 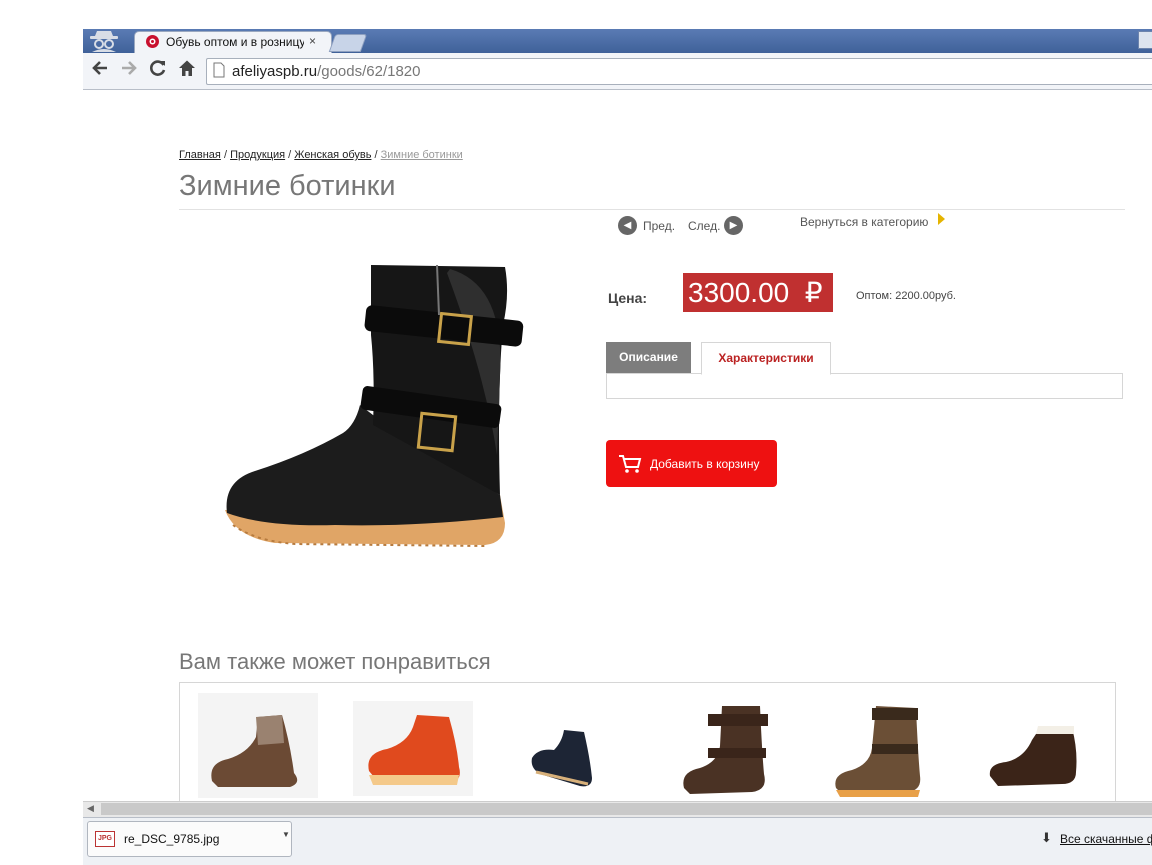 I want to click on download-menu-icon: ▼, so click(x=286, y=834).